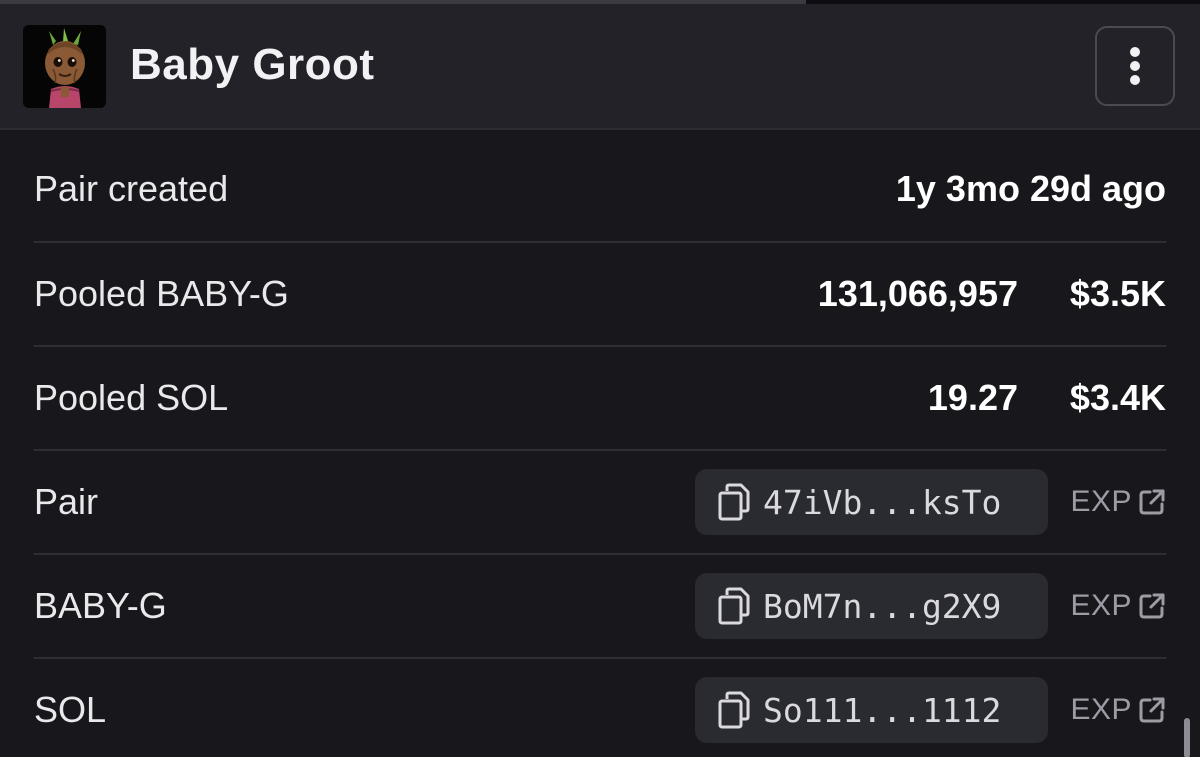 The image size is (1200, 757). What do you see at coordinates (1117, 397) in the screenshot?
I see `pooled-sol-usd: $3.4K` at bounding box center [1117, 397].